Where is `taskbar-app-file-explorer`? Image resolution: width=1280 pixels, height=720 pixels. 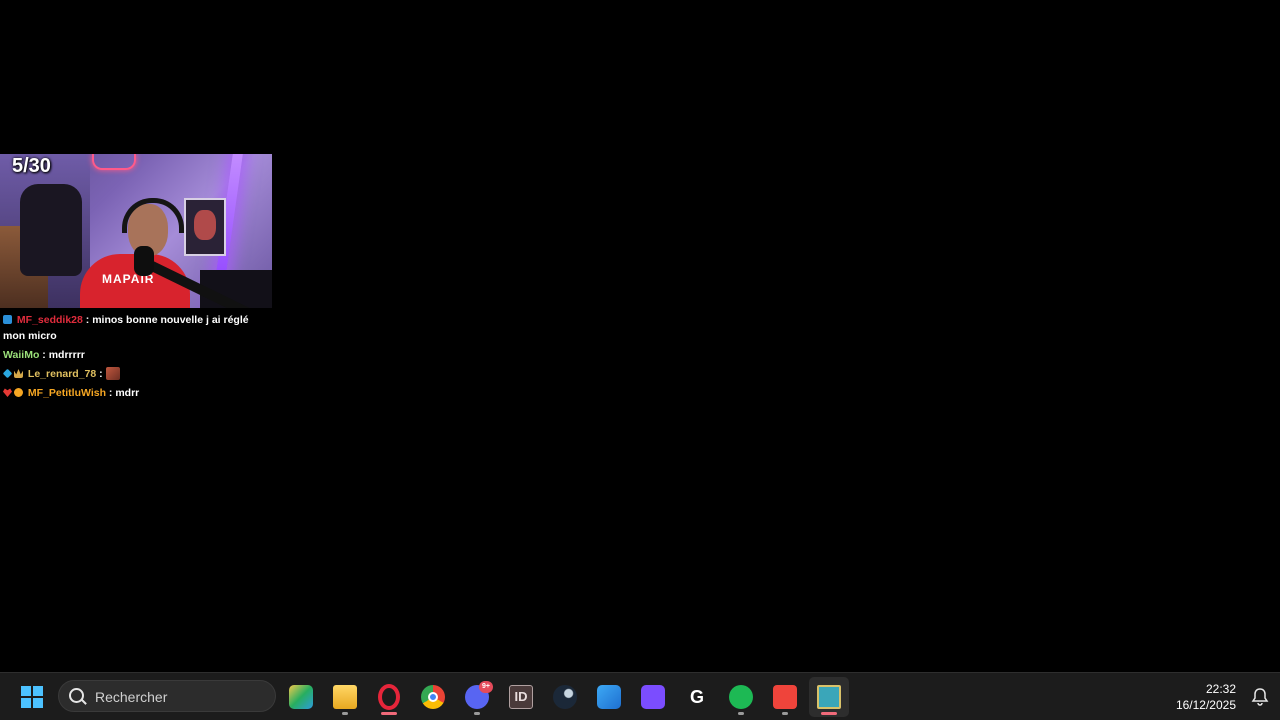 taskbar-app-file-explorer is located at coordinates (345, 697).